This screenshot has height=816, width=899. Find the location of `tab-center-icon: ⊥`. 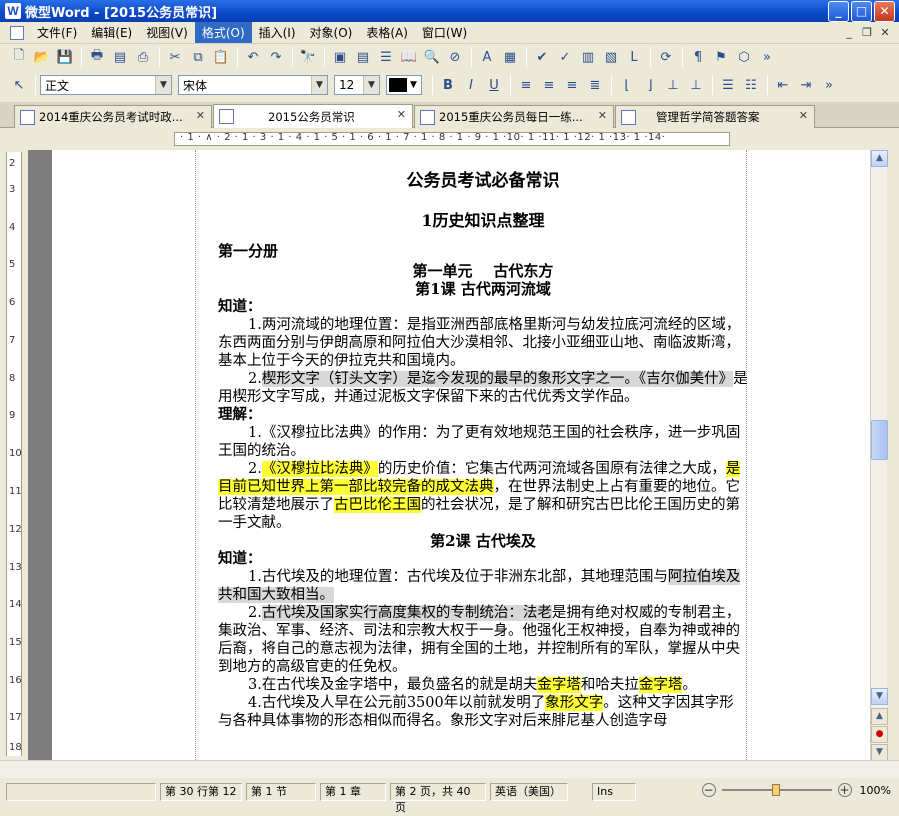

tab-center-icon: ⊥ is located at coordinates (673, 85).